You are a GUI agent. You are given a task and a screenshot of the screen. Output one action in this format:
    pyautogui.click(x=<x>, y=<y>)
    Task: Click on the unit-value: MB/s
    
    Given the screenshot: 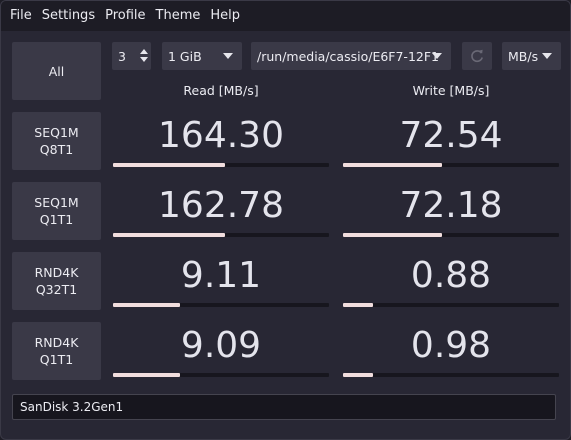 What is the action you would take?
    pyautogui.click(x=523, y=56)
    